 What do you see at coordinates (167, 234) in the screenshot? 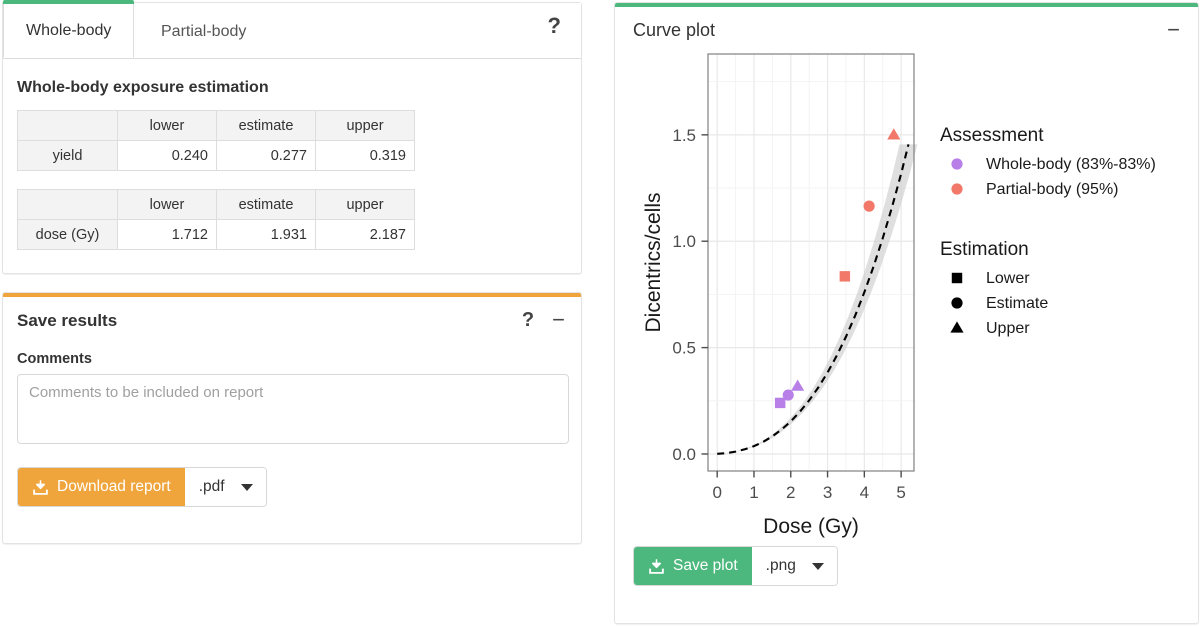
I see `cell-dose-lower: 1.712` at bounding box center [167, 234].